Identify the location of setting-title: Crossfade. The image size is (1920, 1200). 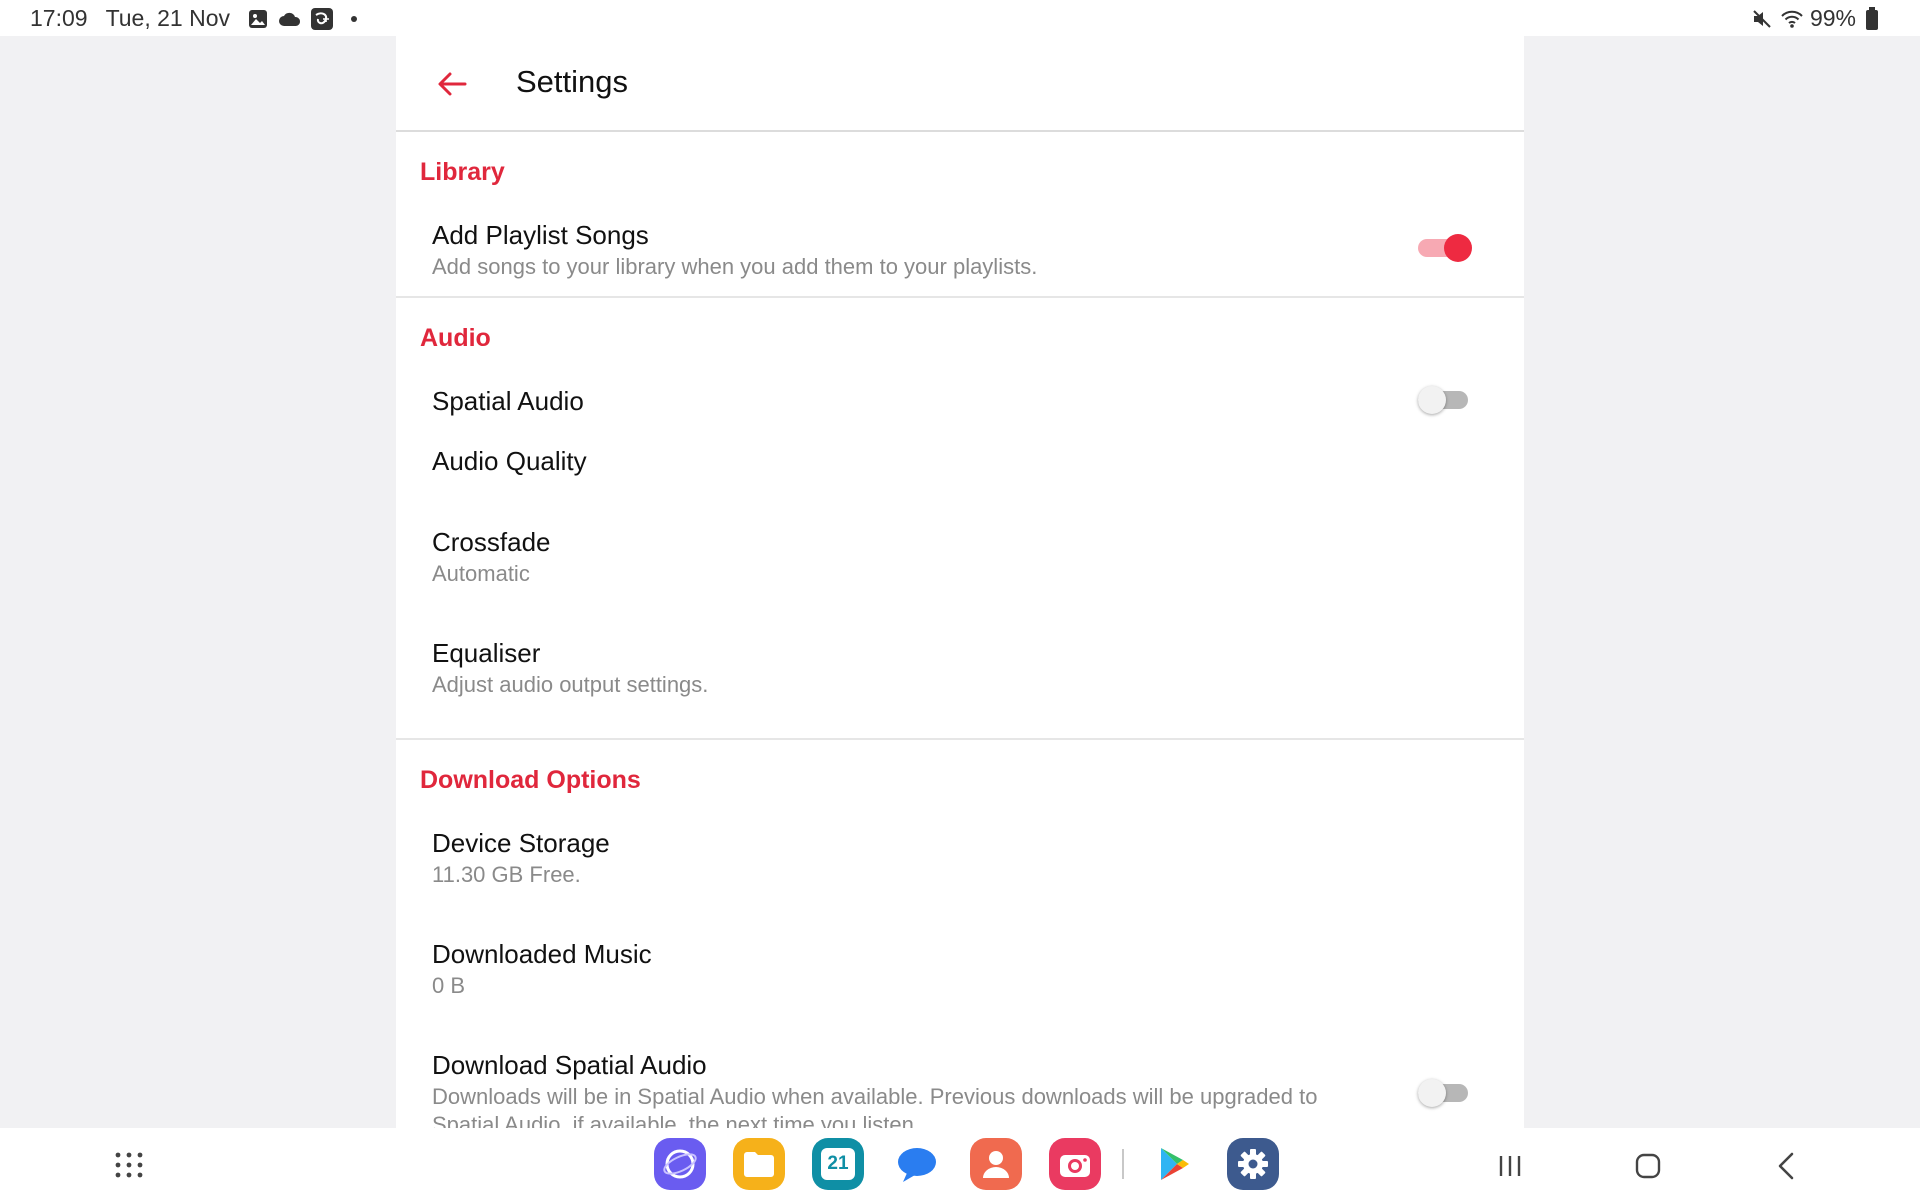
(491, 542).